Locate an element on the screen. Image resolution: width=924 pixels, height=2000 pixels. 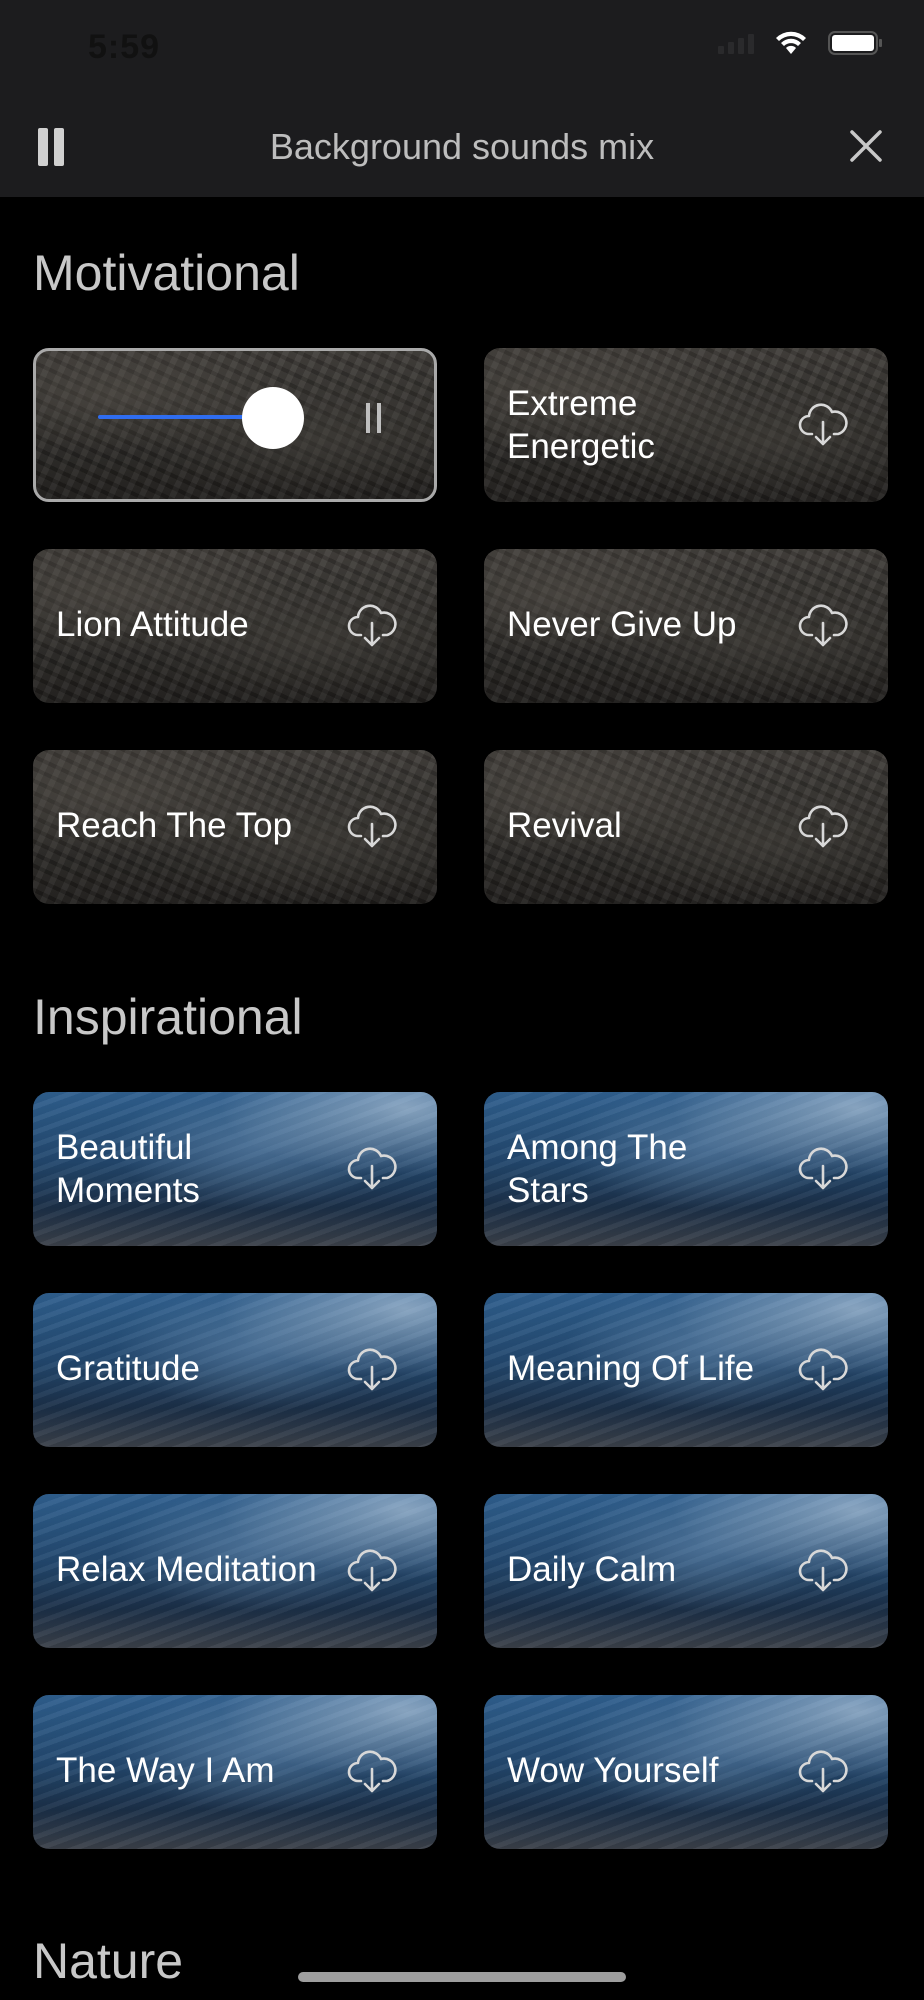
section-title-nature: Nature is located at coordinates (108, 1961).